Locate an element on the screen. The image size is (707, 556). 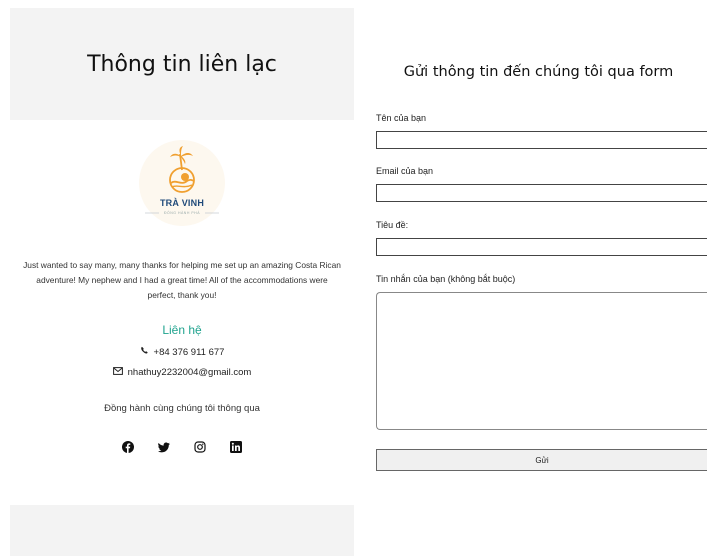
email-line: nhathuy2232004@gmail.com is located at coordinates (182, 372).